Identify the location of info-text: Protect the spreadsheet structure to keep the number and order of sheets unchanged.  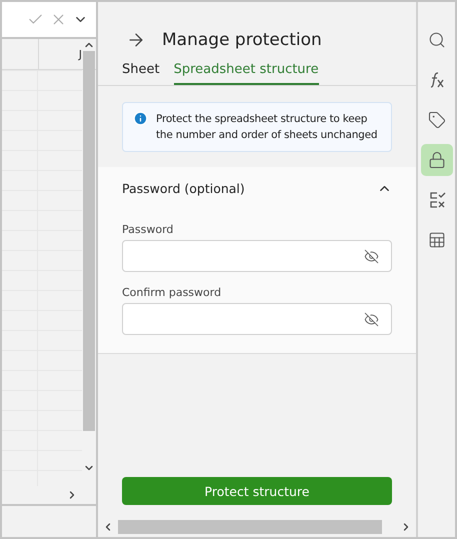
(267, 127).